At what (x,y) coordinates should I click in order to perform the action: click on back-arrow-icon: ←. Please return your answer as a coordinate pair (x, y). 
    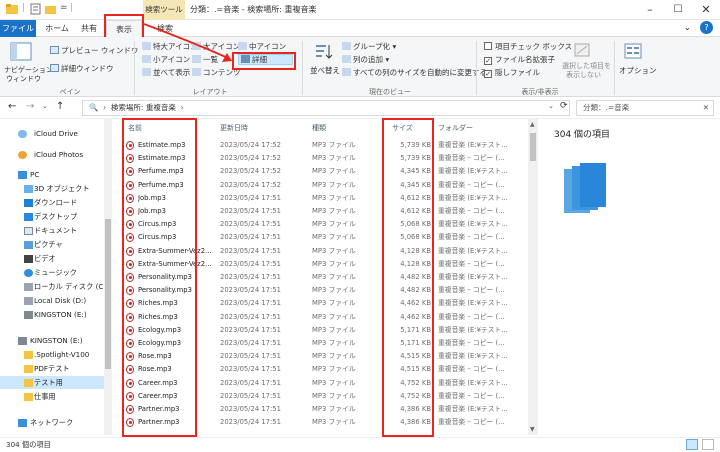
    Looking at the image, I should click on (12, 106).